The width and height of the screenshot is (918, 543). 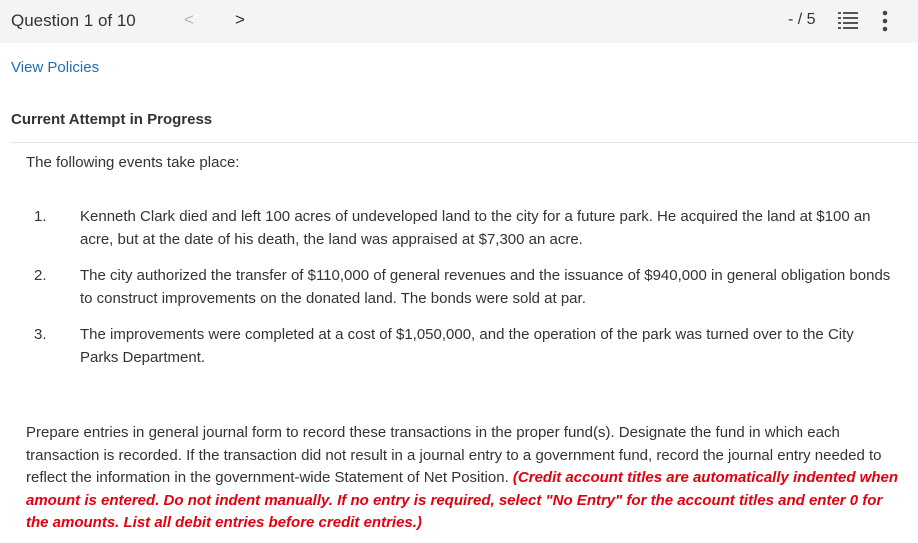 I want to click on question-header: Question 1 of 10 < > - / 5, so click(x=459, y=21).